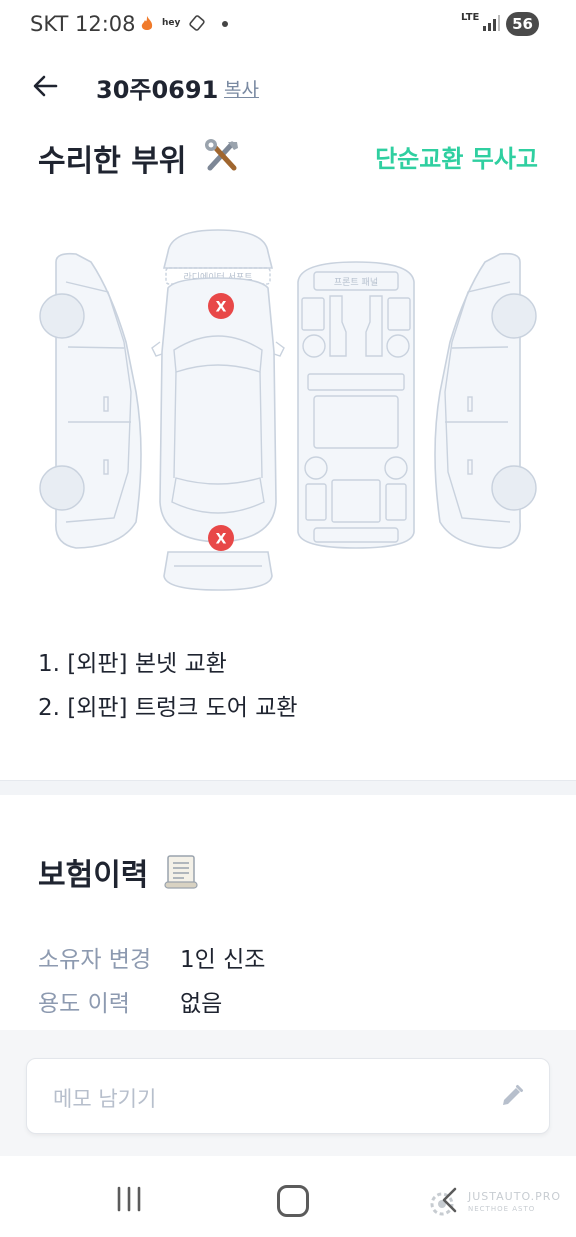  What do you see at coordinates (84, 1004) in the screenshot?
I see `usage-history-label: 용도 이력` at bounding box center [84, 1004].